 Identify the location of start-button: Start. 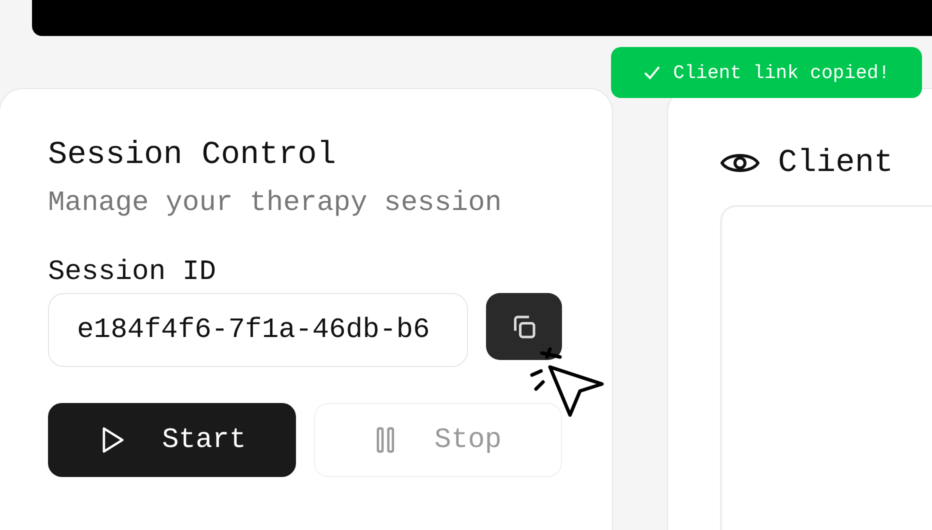
(172, 440).